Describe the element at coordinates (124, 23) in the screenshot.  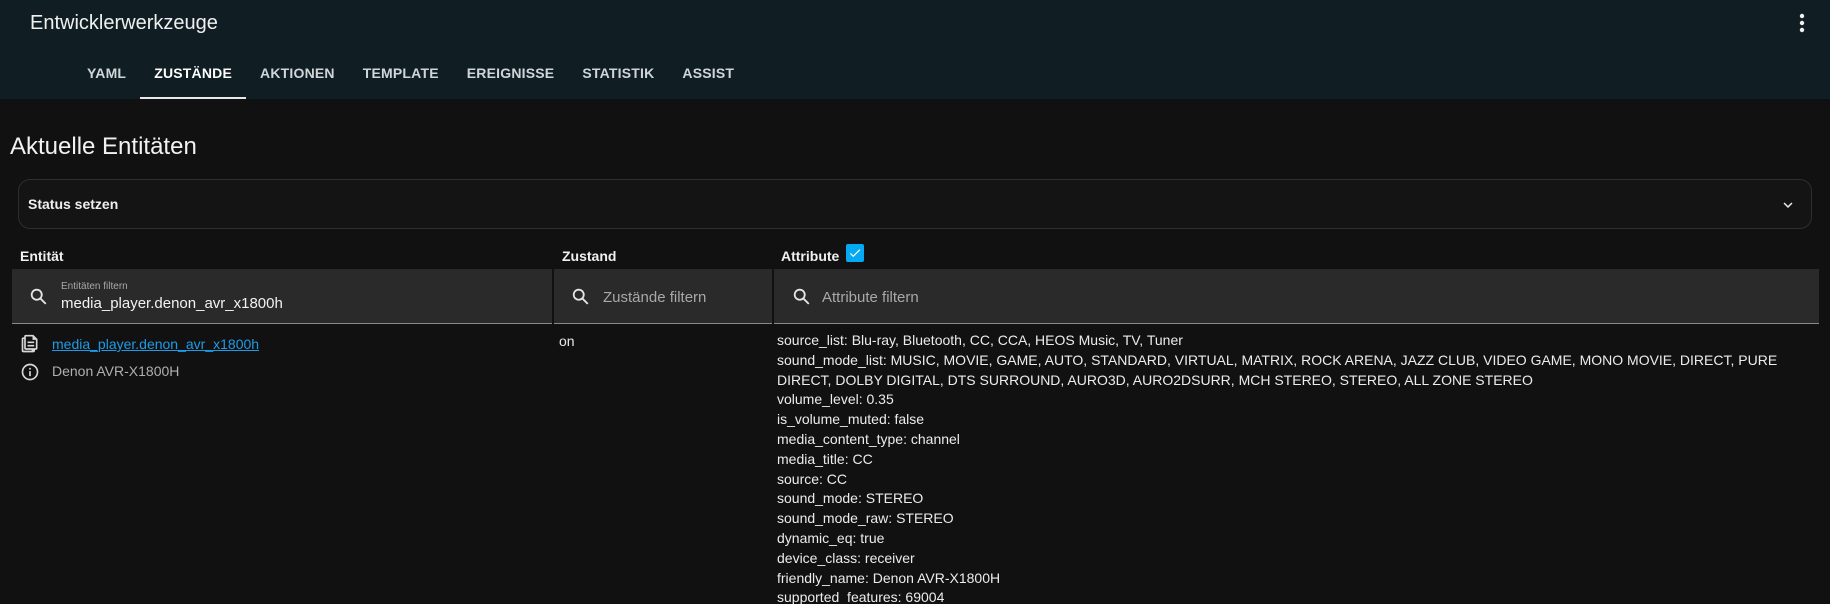
I see `app-title: Entwicklerwerkzeuge` at that location.